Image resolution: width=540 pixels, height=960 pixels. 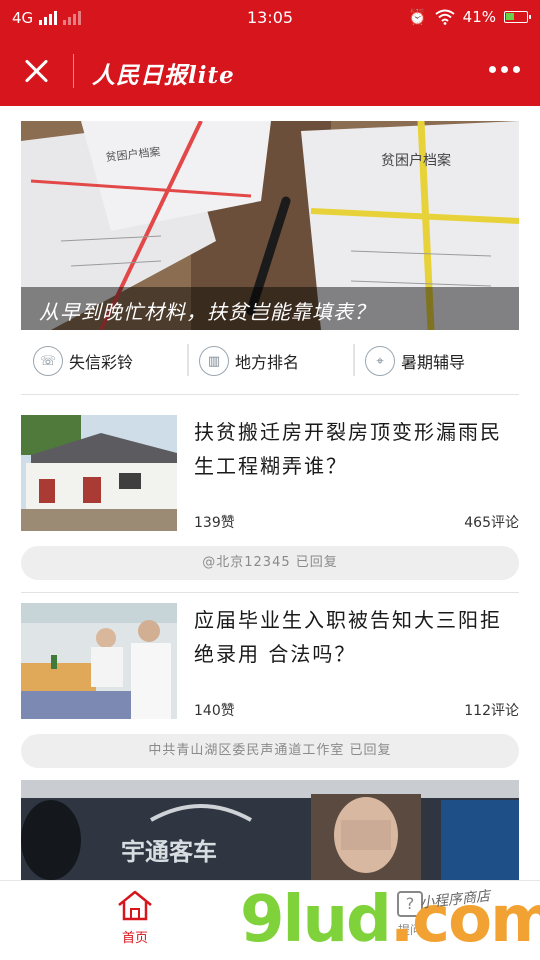 What do you see at coordinates (214, 711) in the screenshot?
I see `article-likes: 140赞` at bounding box center [214, 711].